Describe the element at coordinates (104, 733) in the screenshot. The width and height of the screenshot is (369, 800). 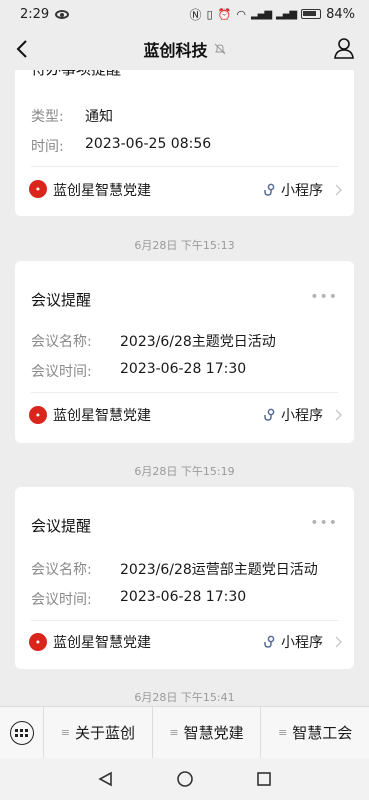
I see `menu-item-label: 关于蓝创` at that location.